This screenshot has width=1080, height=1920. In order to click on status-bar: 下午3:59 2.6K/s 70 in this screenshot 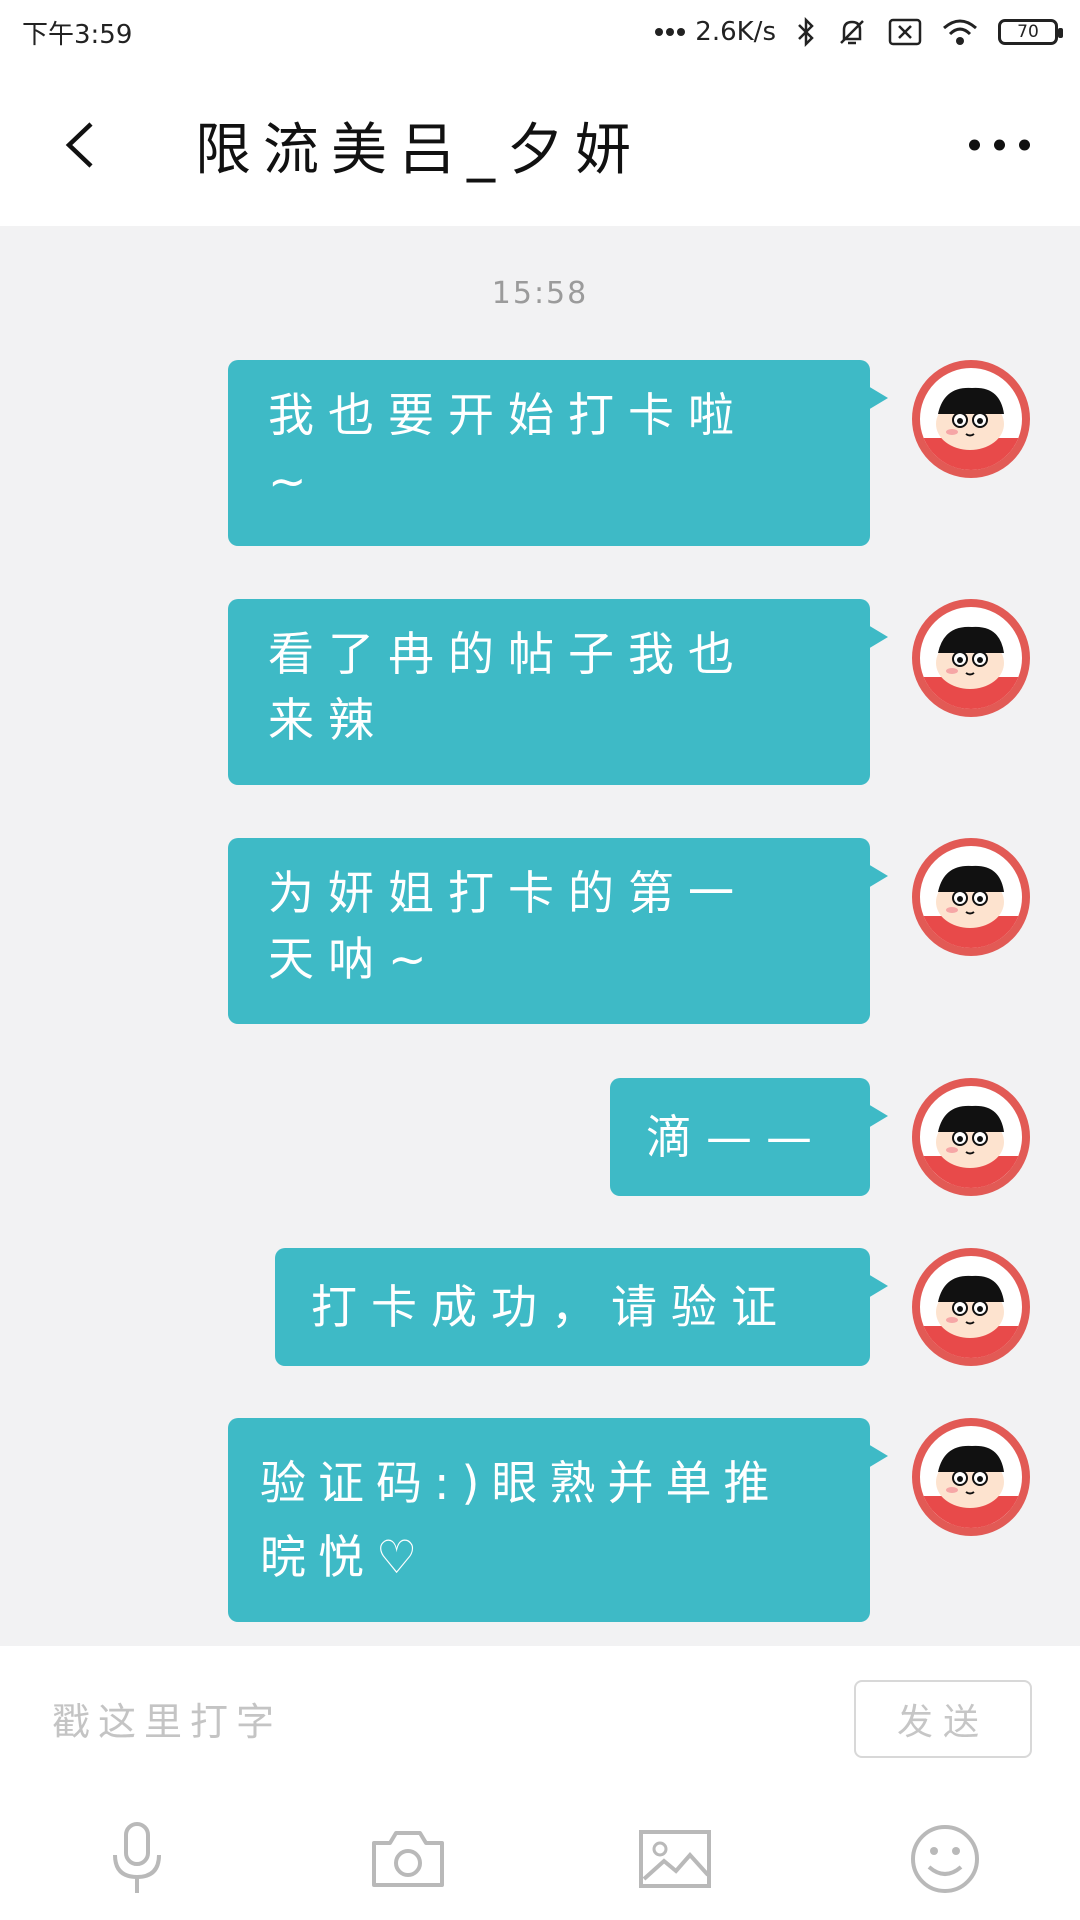, I will do `click(540, 32)`.